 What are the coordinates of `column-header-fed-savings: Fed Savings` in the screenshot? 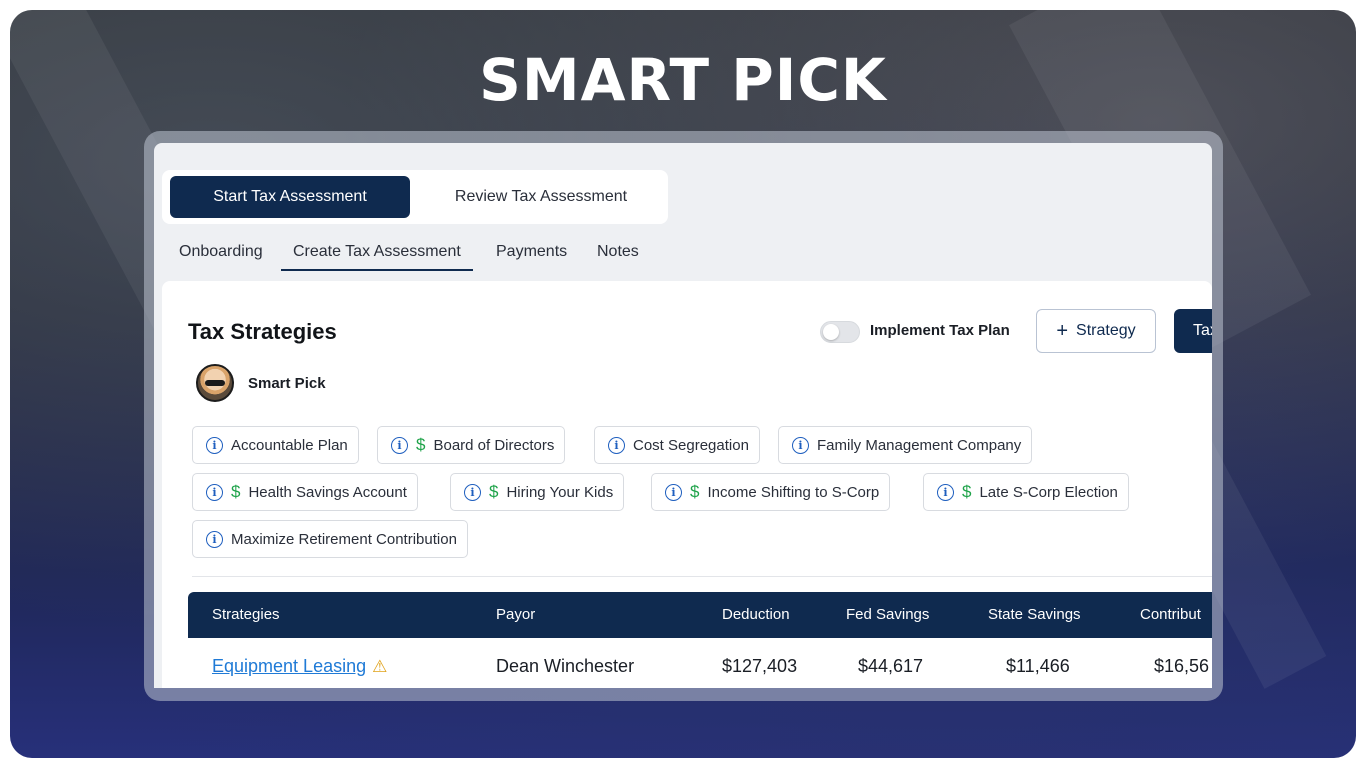 It's located at (887, 614).